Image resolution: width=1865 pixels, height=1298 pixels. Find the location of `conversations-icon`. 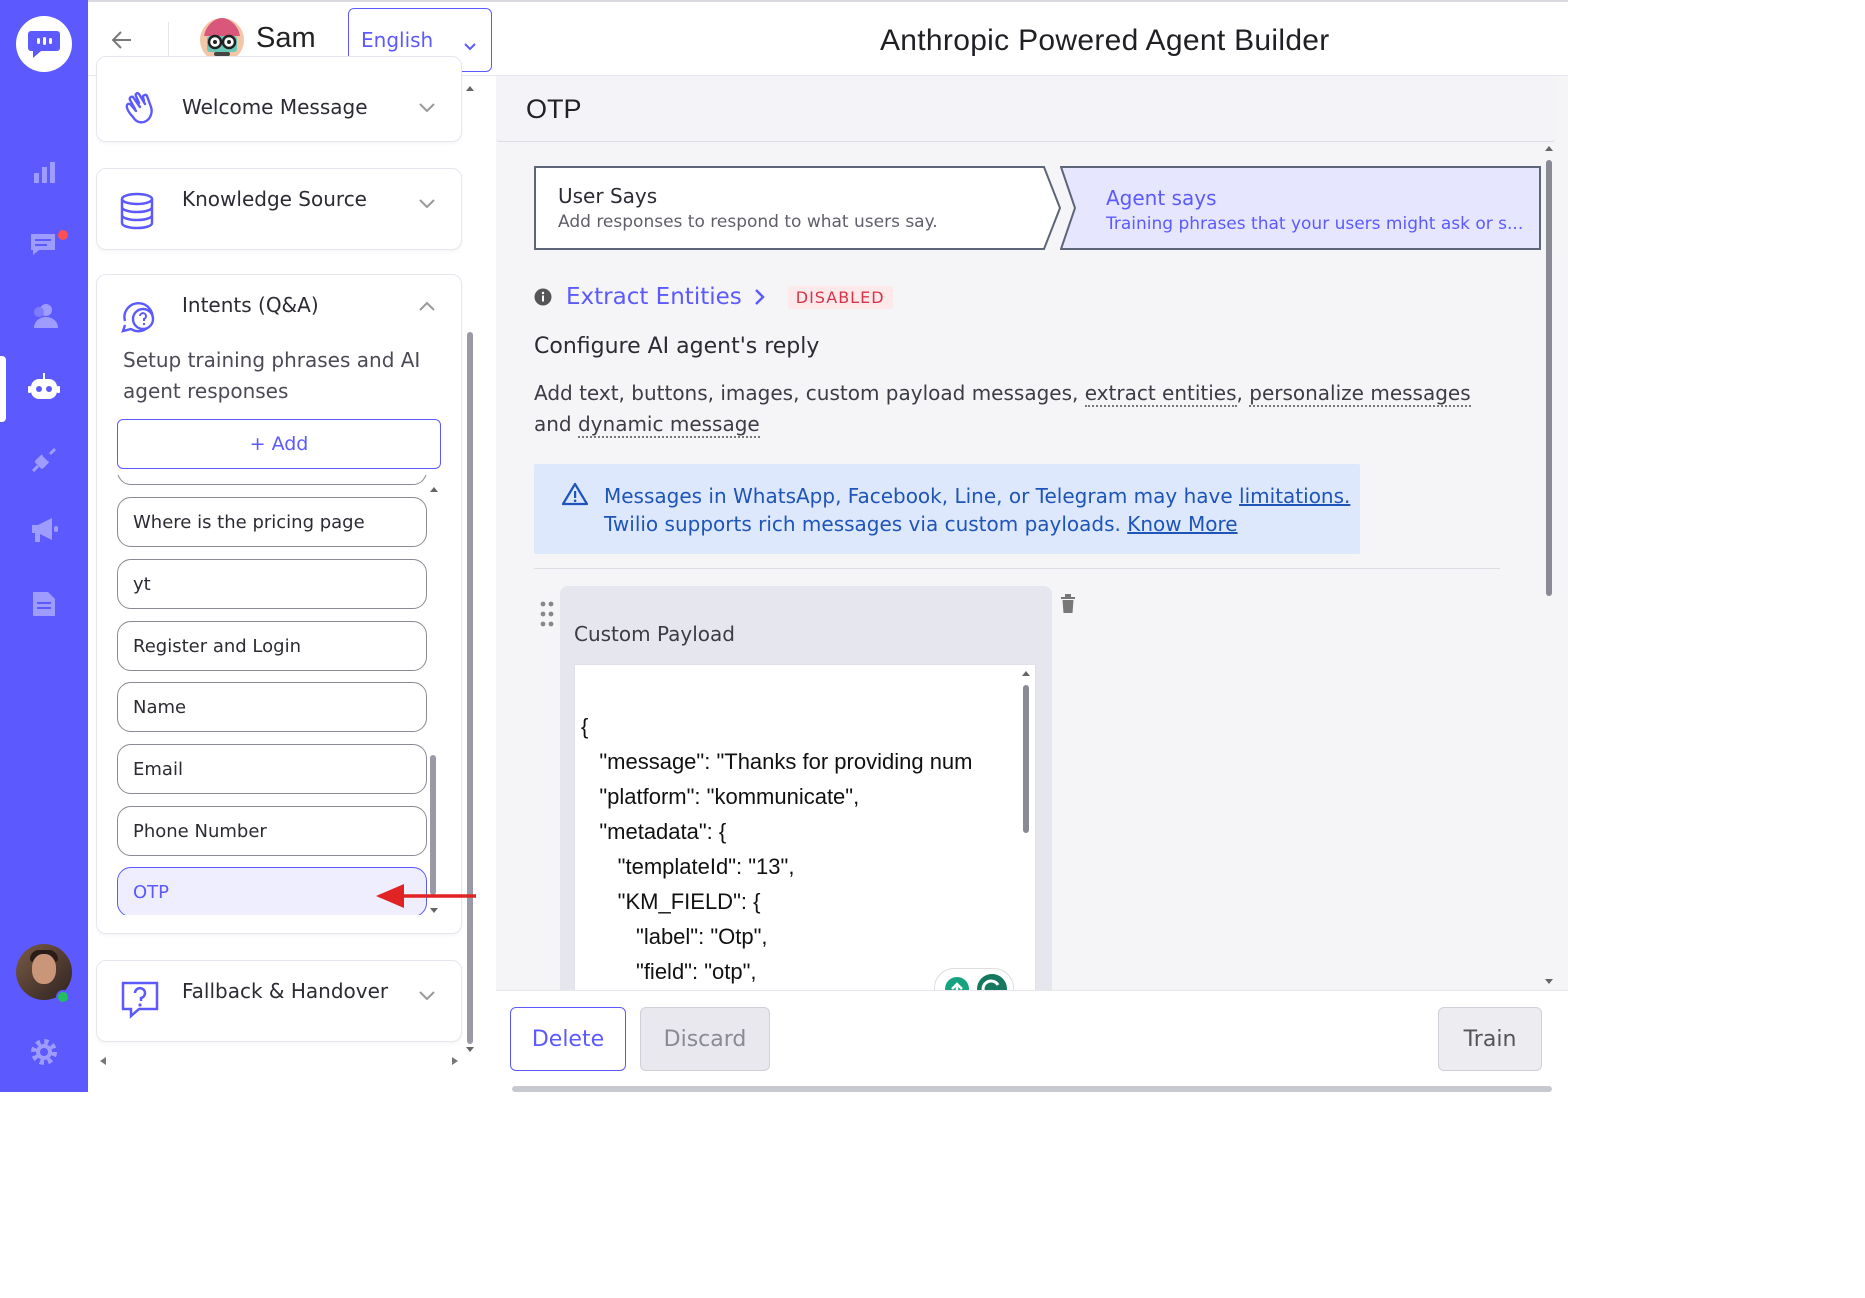

conversations-icon is located at coordinates (44, 244).